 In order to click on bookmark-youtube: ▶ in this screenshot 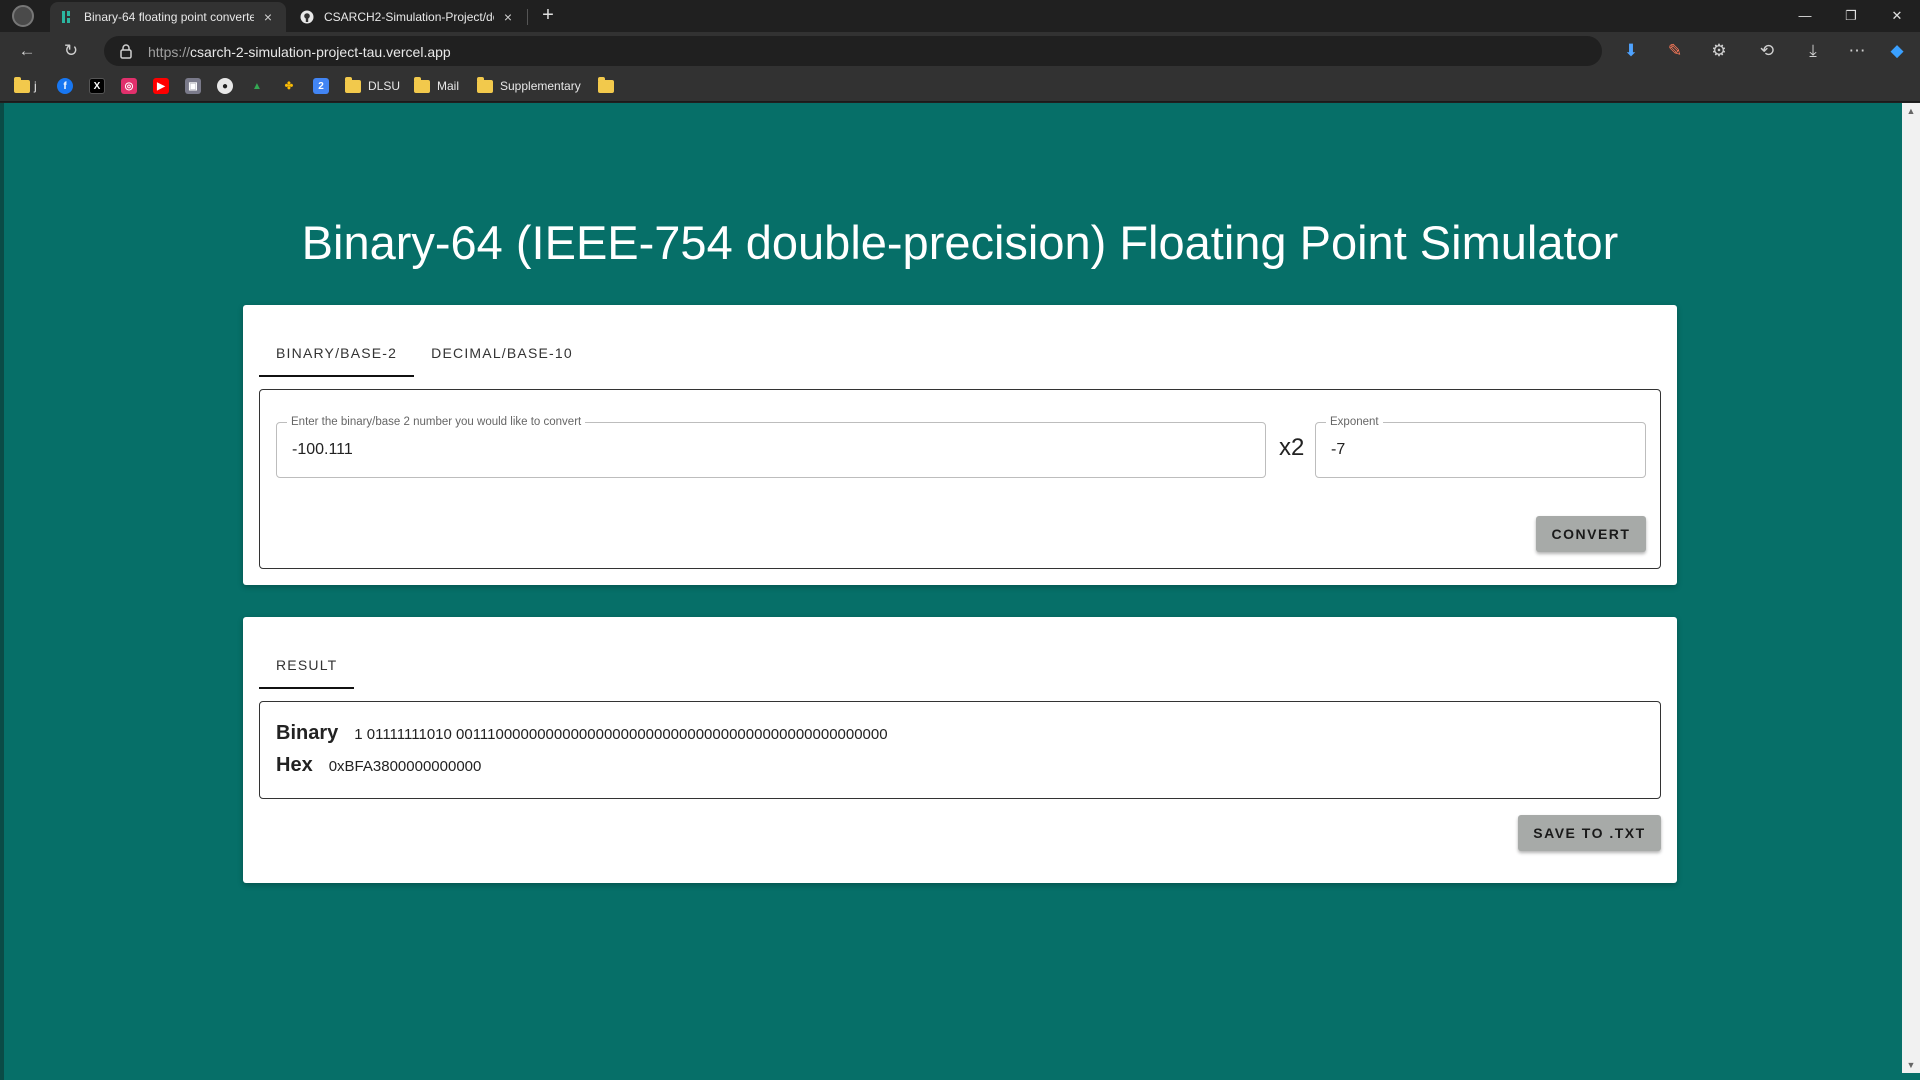, I will do `click(161, 86)`.